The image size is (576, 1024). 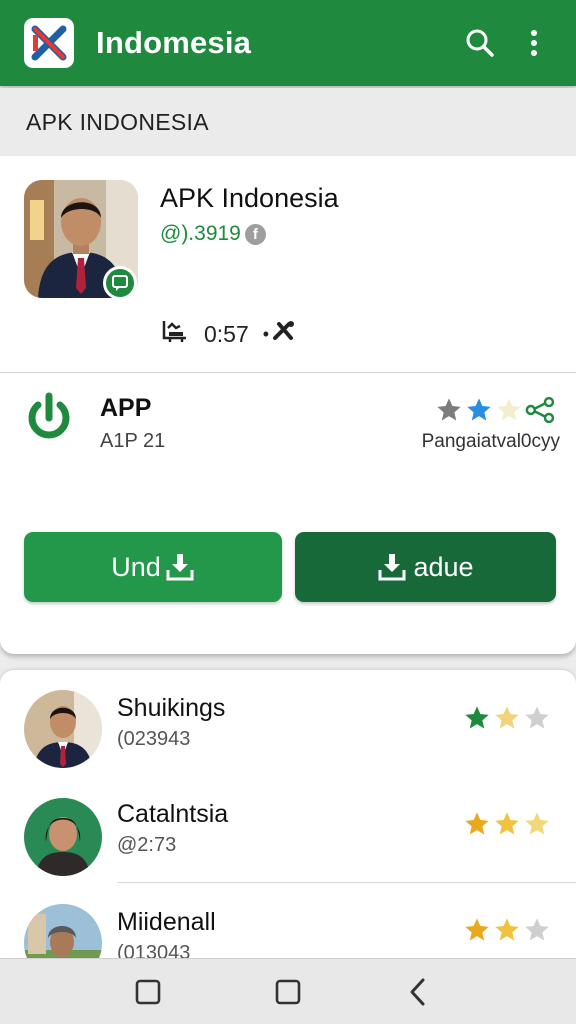 I want to click on power-icon, so click(x=49, y=418).